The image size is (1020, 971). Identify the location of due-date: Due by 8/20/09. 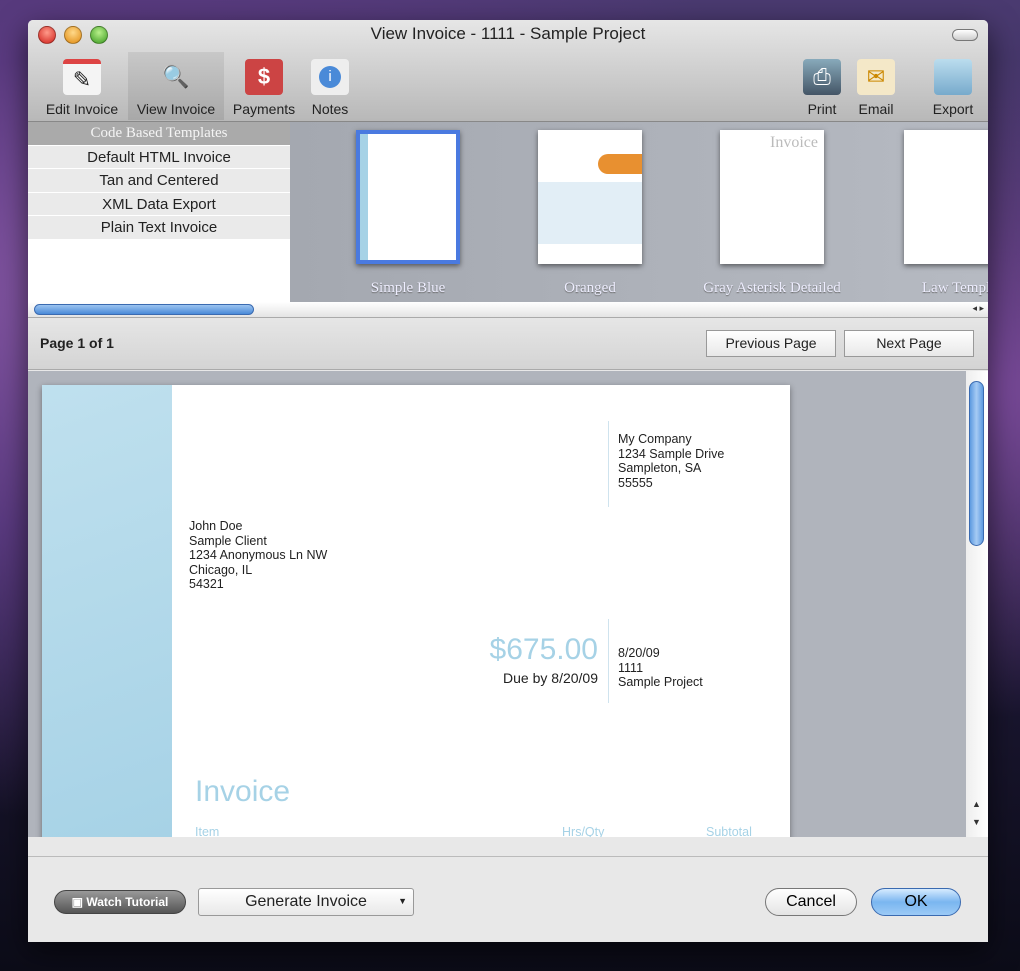
(550, 678).